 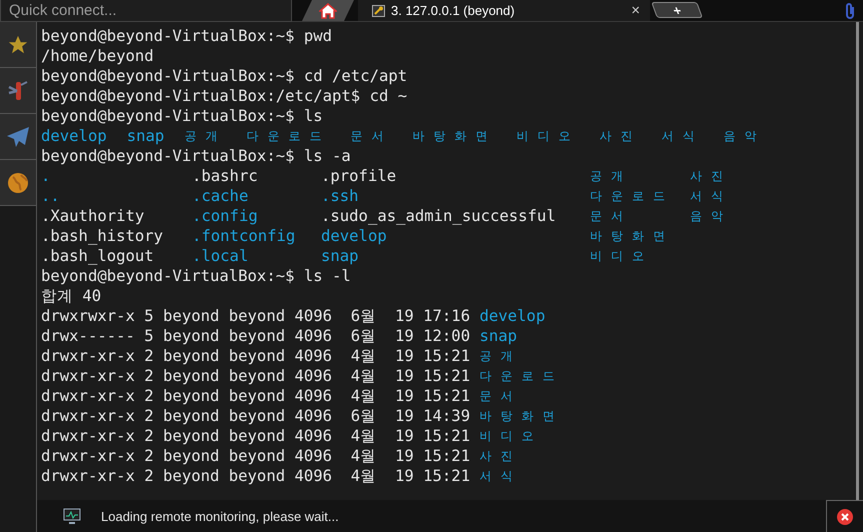 I want to click on terminal-line: drwxr-xr-x 2 beyond beyond 4096 6월 19 14:39, so click(x=256, y=416).